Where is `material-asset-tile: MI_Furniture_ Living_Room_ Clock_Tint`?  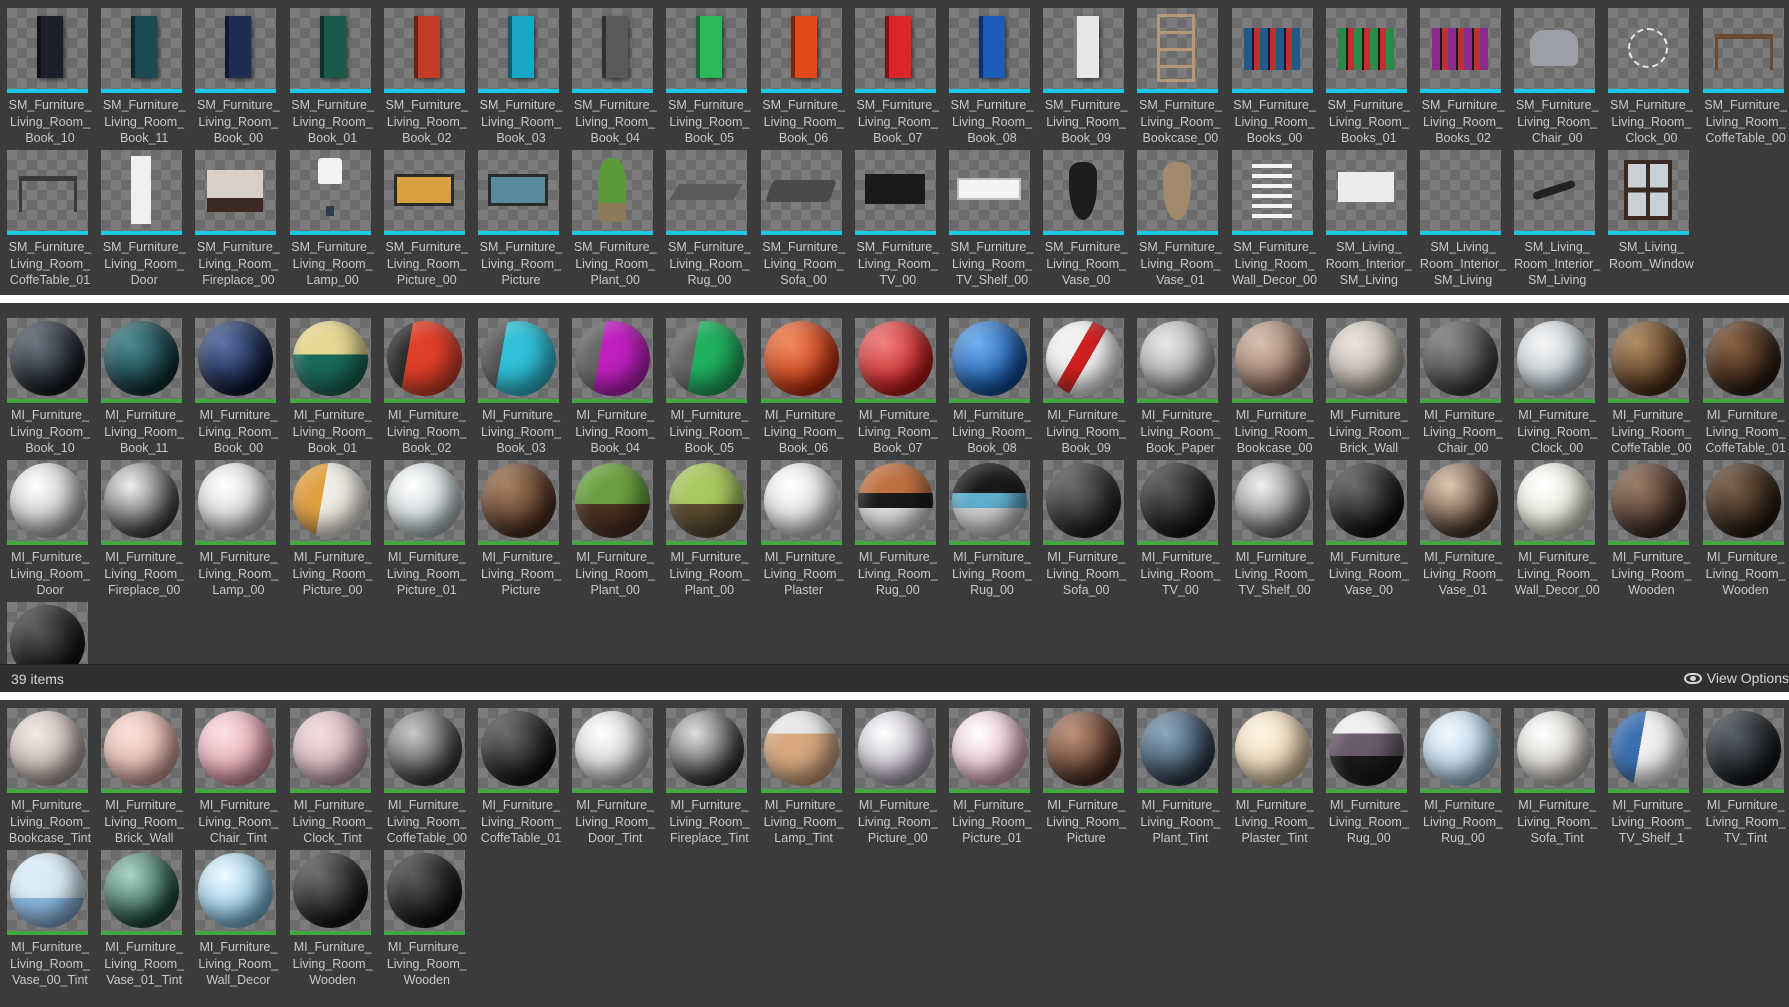
material-asset-tile: MI_Furniture_ Living_Room_ Clock_Tint is located at coordinates (333, 775).